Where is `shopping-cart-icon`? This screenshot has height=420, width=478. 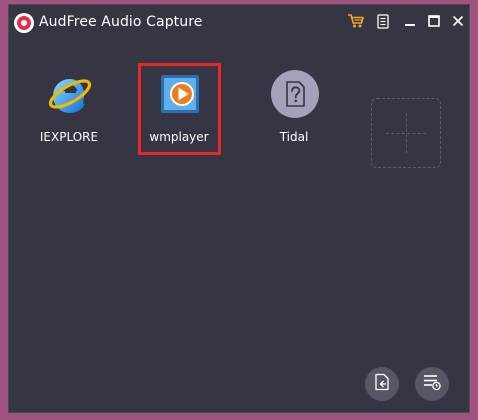
shopping-cart-icon is located at coordinates (356, 21).